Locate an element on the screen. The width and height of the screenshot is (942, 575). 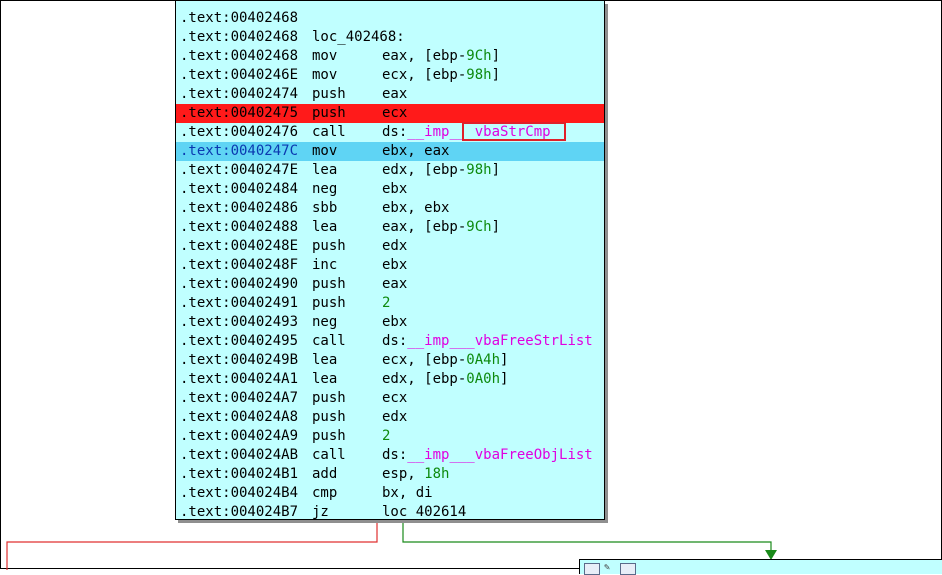
operand-text: ebx, eax is located at coordinates (416, 151).